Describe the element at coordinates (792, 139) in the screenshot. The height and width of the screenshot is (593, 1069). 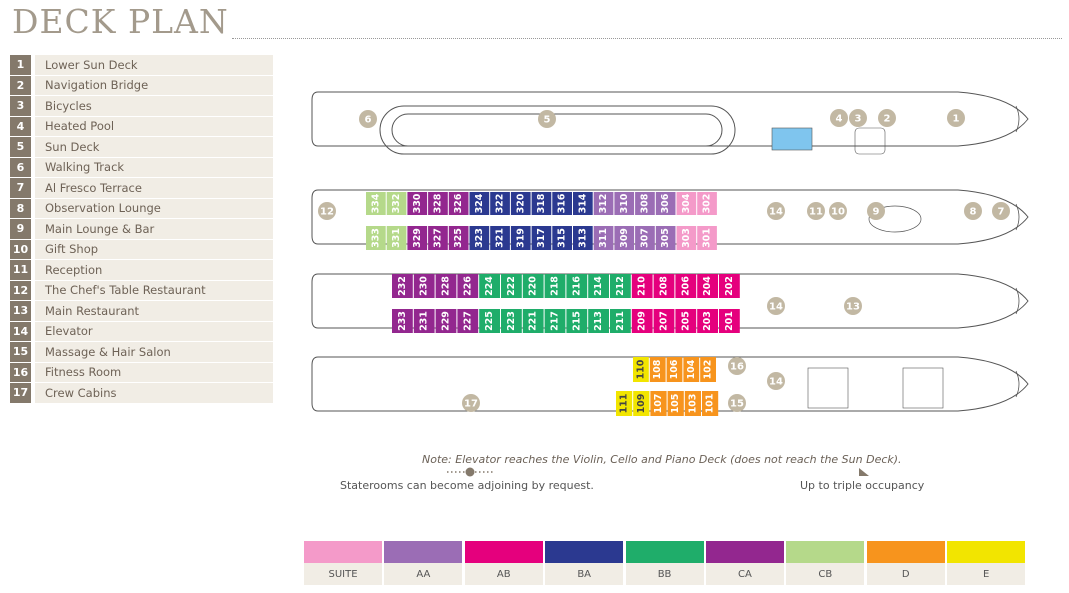
I see `heated-pool` at that location.